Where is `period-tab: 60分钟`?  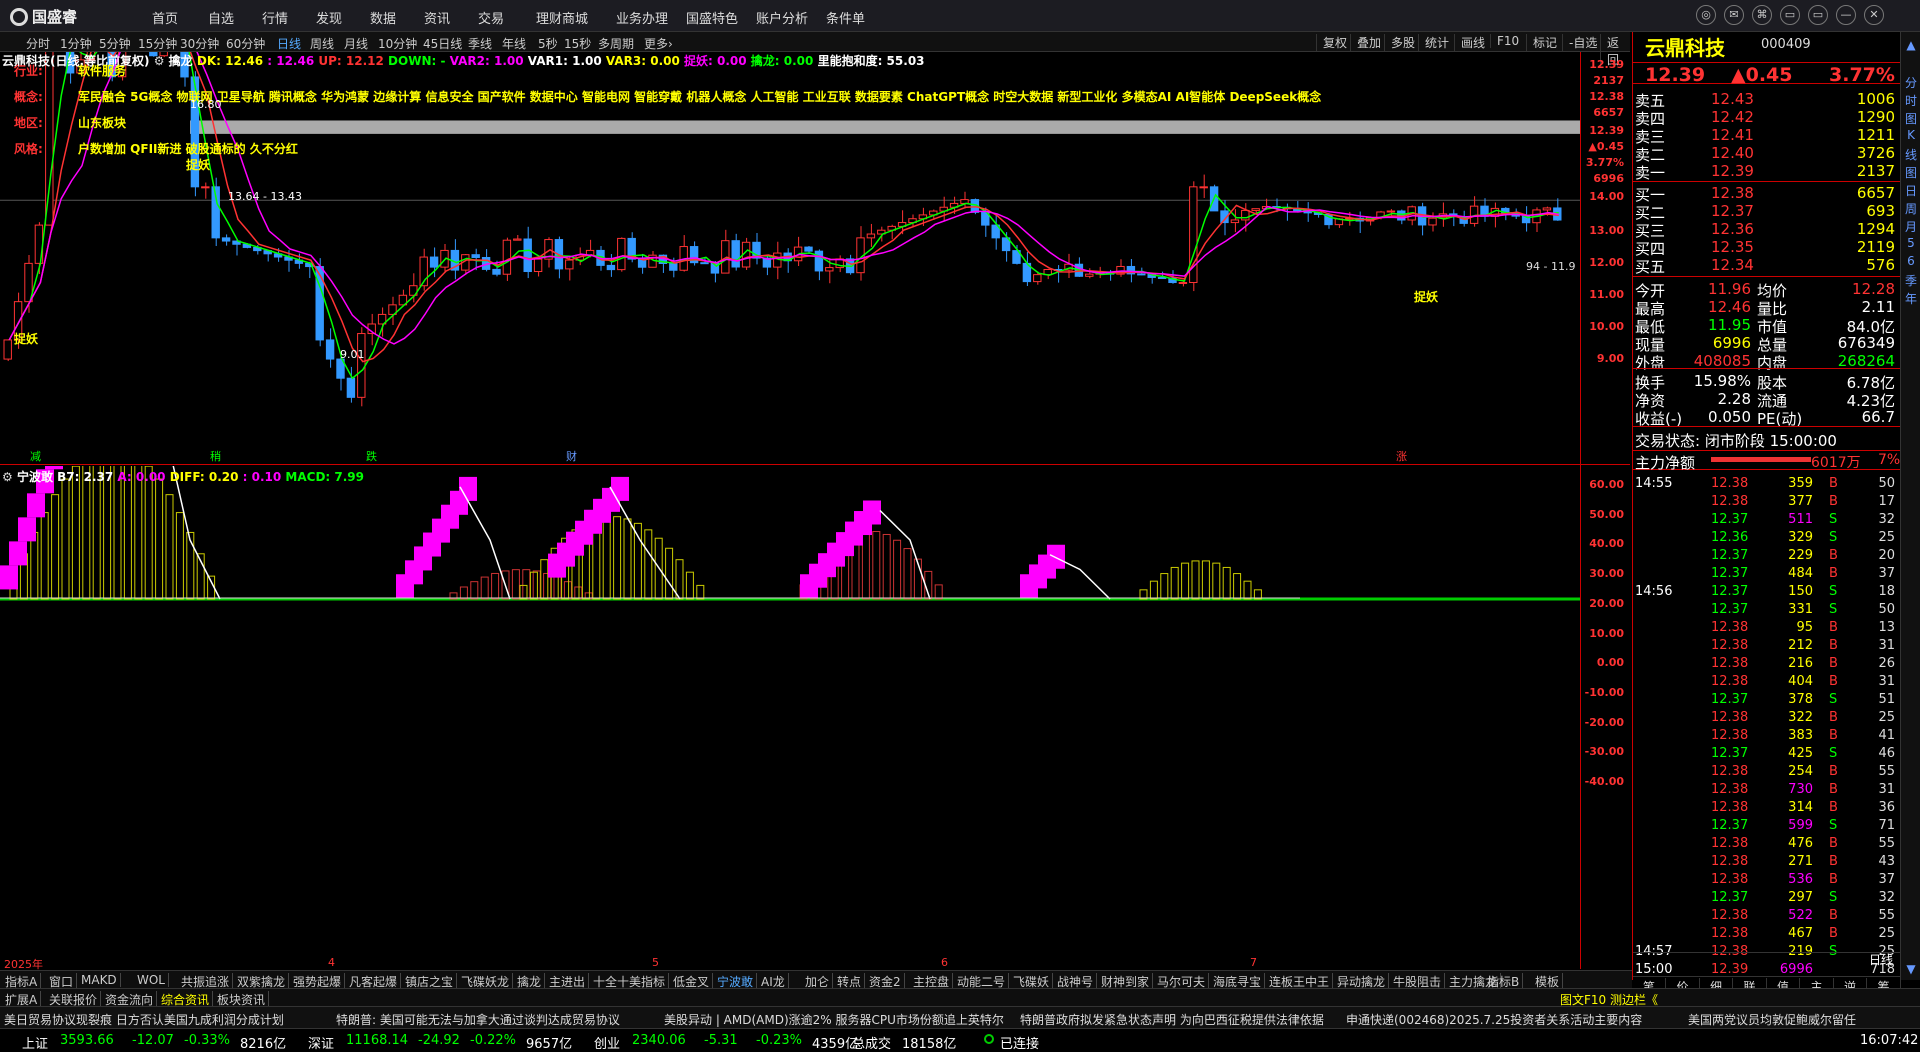
period-tab: 60分钟 is located at coordinates (245, 43).